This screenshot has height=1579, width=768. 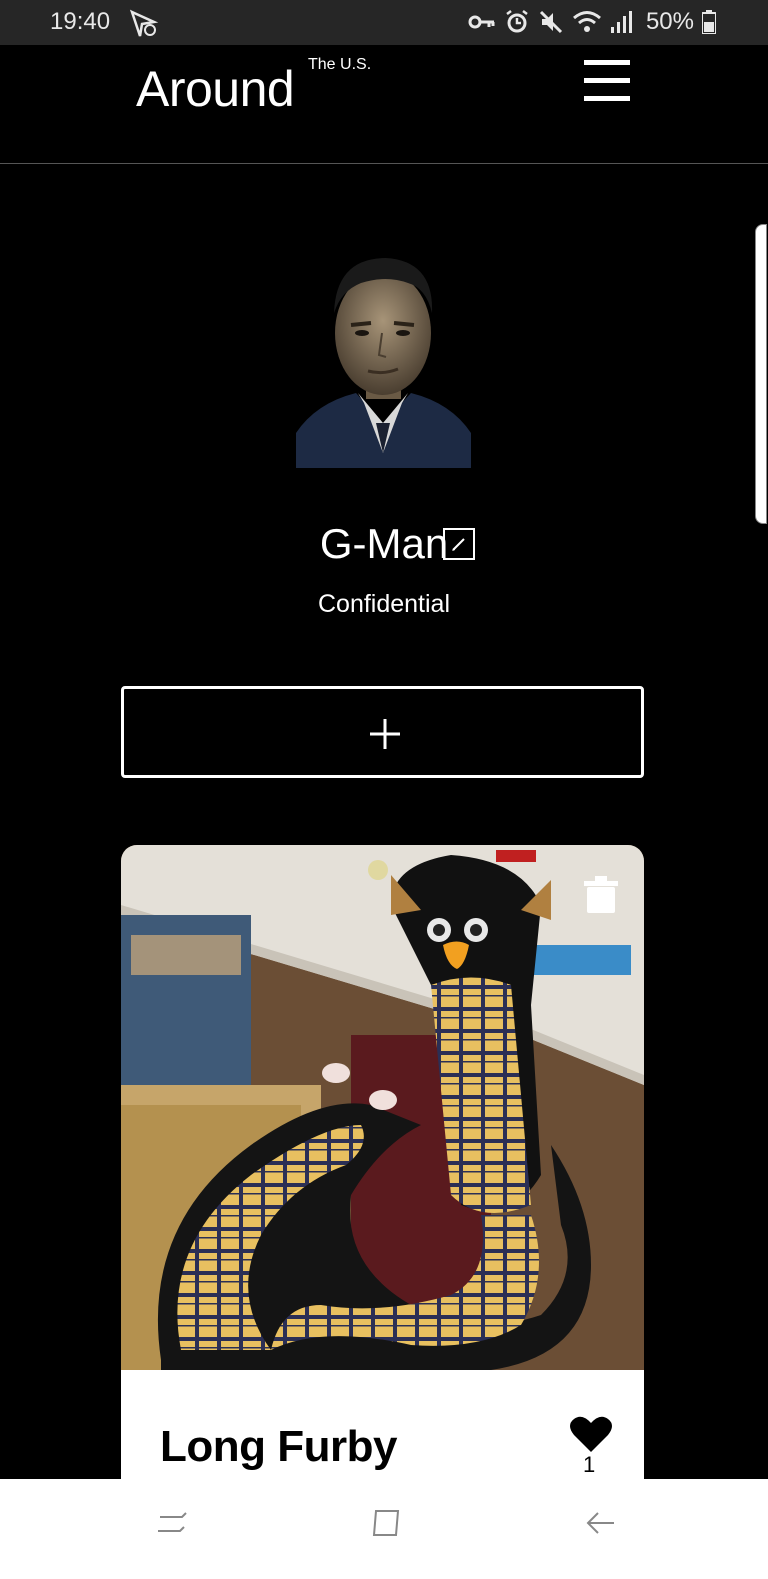 What do you see at coordinates (591, 1434) in the screenshot?
I see `heart-icon` at bounding box center [591, 1434].